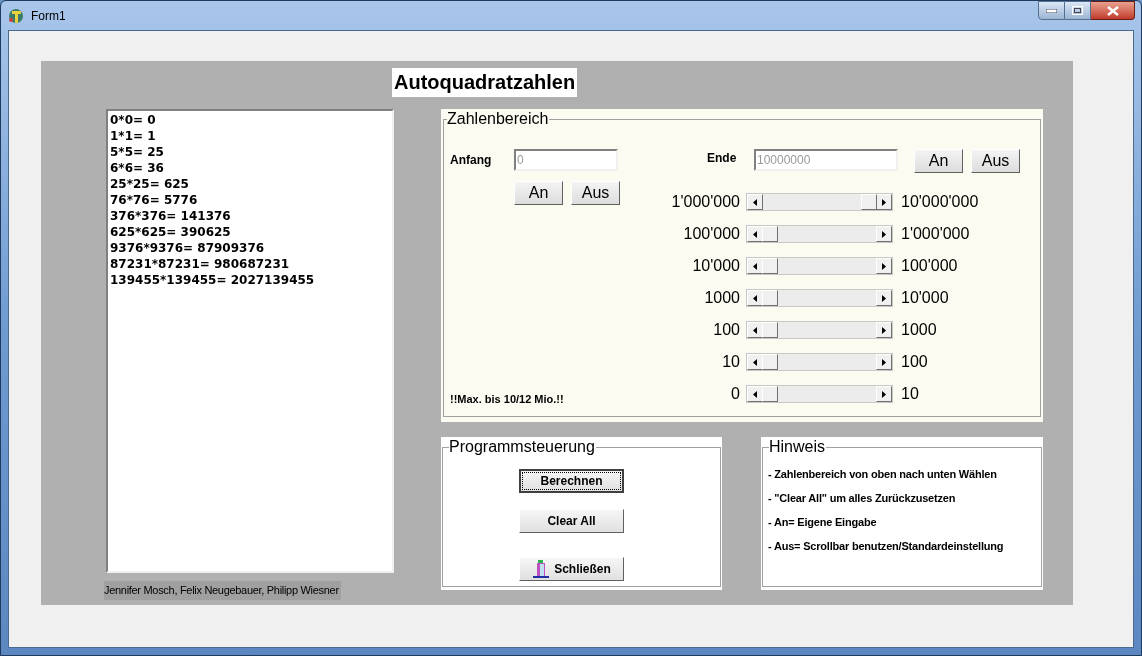  What do you see at coordinates (471, 160) in the screenshot?
I see `field-label: Anfang` at bounding box center [471, 160].